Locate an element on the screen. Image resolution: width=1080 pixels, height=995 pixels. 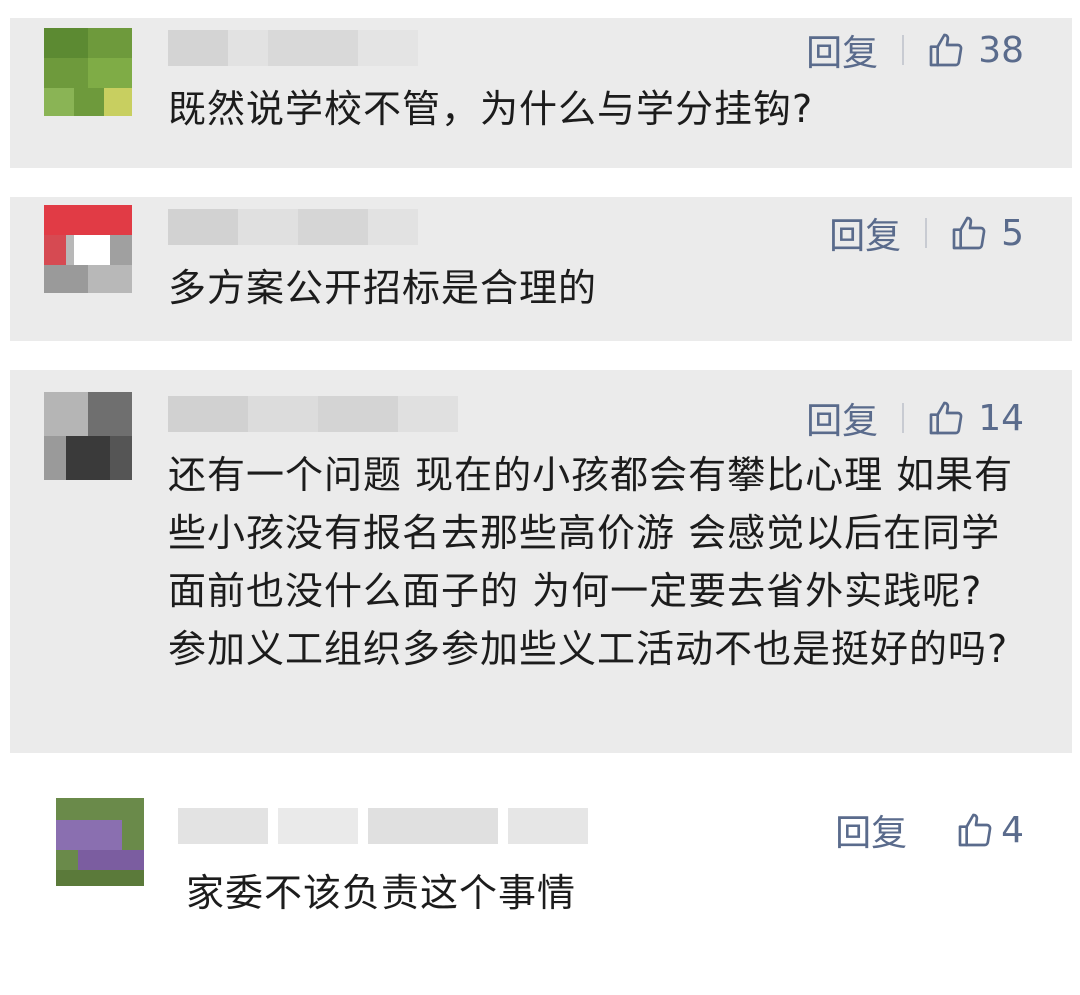
like-count: 14 is located at coordinates (1001, 418).